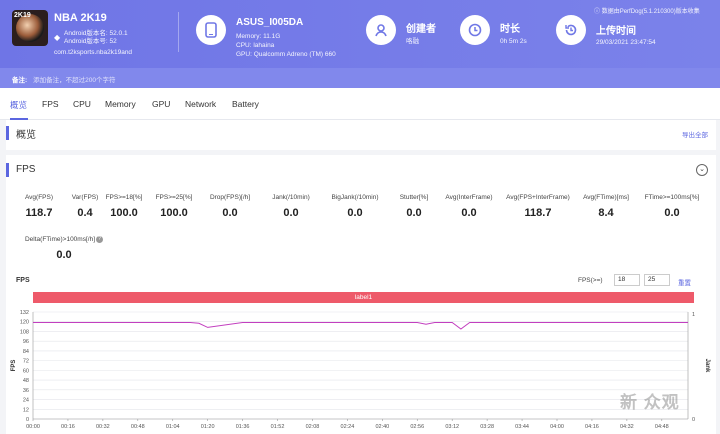 The image size is (720, 434). What do you see at coordinates (684, 282) in the screenshot?
I see `reset-button: 重置` at bounding box center [684, 282].